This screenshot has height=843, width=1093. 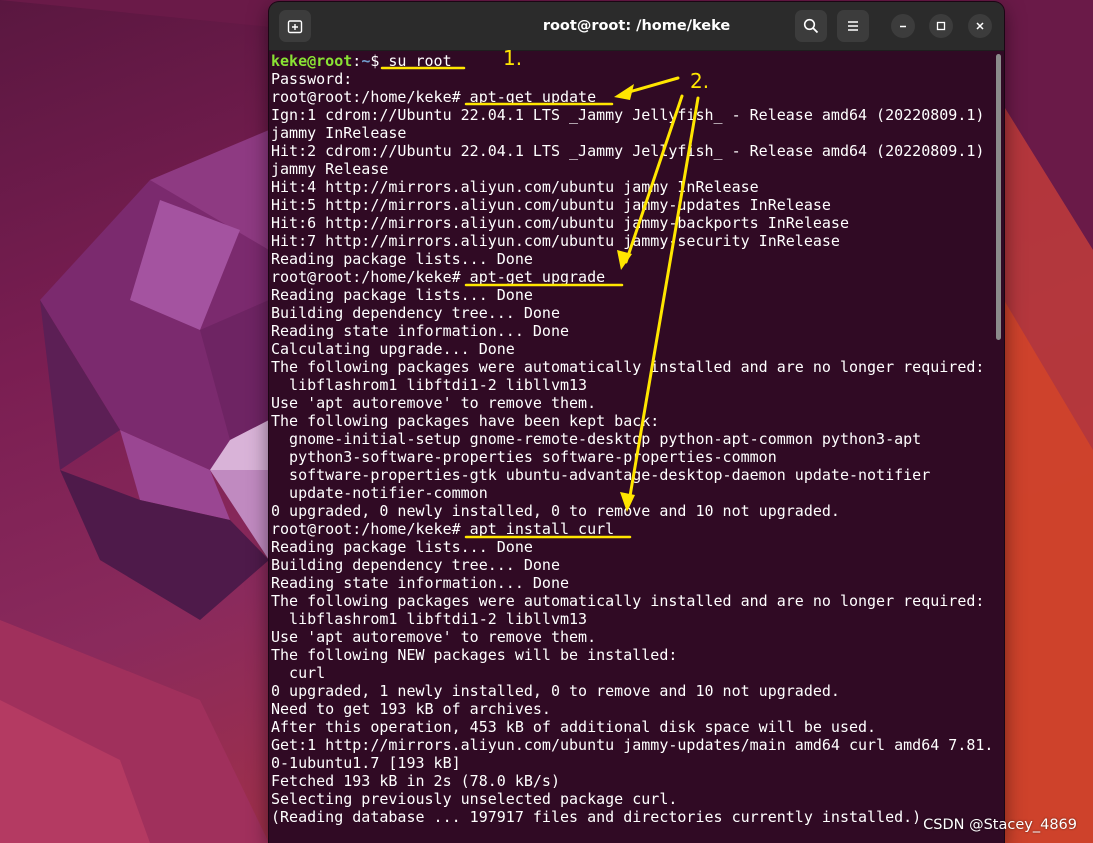 I want to click on new-tab-button, so click(x=295, y=26).